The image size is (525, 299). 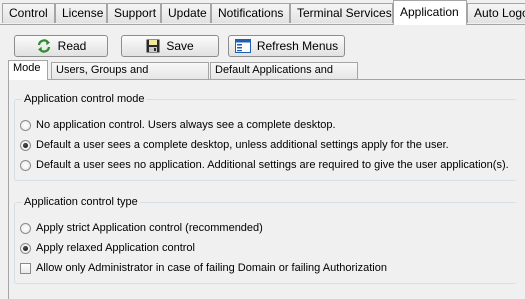 I want to click on tab-notifications: Notifications, so click(x=250, y=13).